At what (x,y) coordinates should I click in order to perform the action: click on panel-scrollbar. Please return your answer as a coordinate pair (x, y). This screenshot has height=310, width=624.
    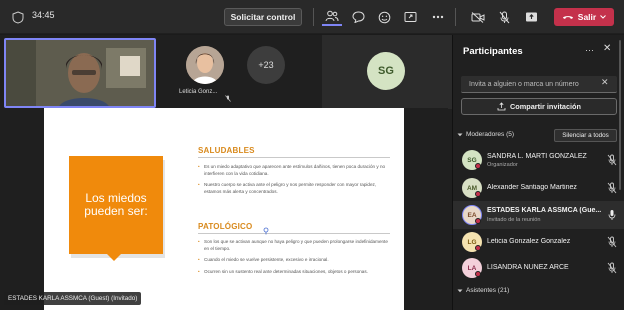
    Looking at the image, I should click on (620, 115).